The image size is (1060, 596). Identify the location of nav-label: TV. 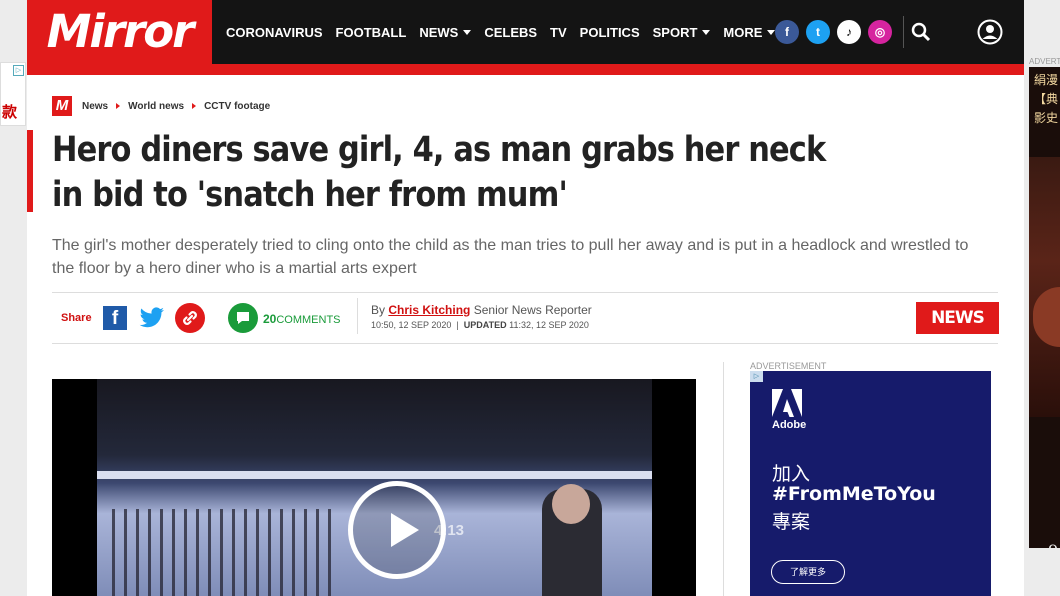
(558, 32).